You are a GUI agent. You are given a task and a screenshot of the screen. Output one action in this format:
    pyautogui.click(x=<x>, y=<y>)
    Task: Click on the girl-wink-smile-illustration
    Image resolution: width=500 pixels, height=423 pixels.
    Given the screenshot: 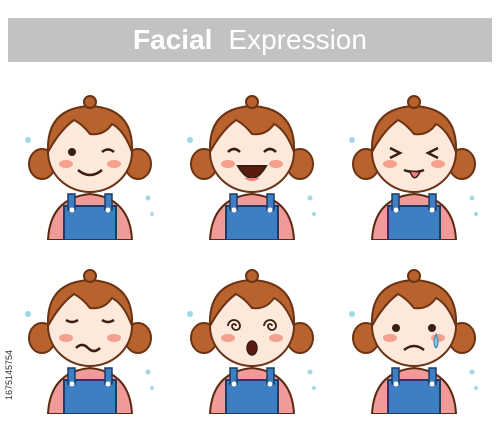 What is the action you would take?
    pyautogui.click(x=89, y=167)
    